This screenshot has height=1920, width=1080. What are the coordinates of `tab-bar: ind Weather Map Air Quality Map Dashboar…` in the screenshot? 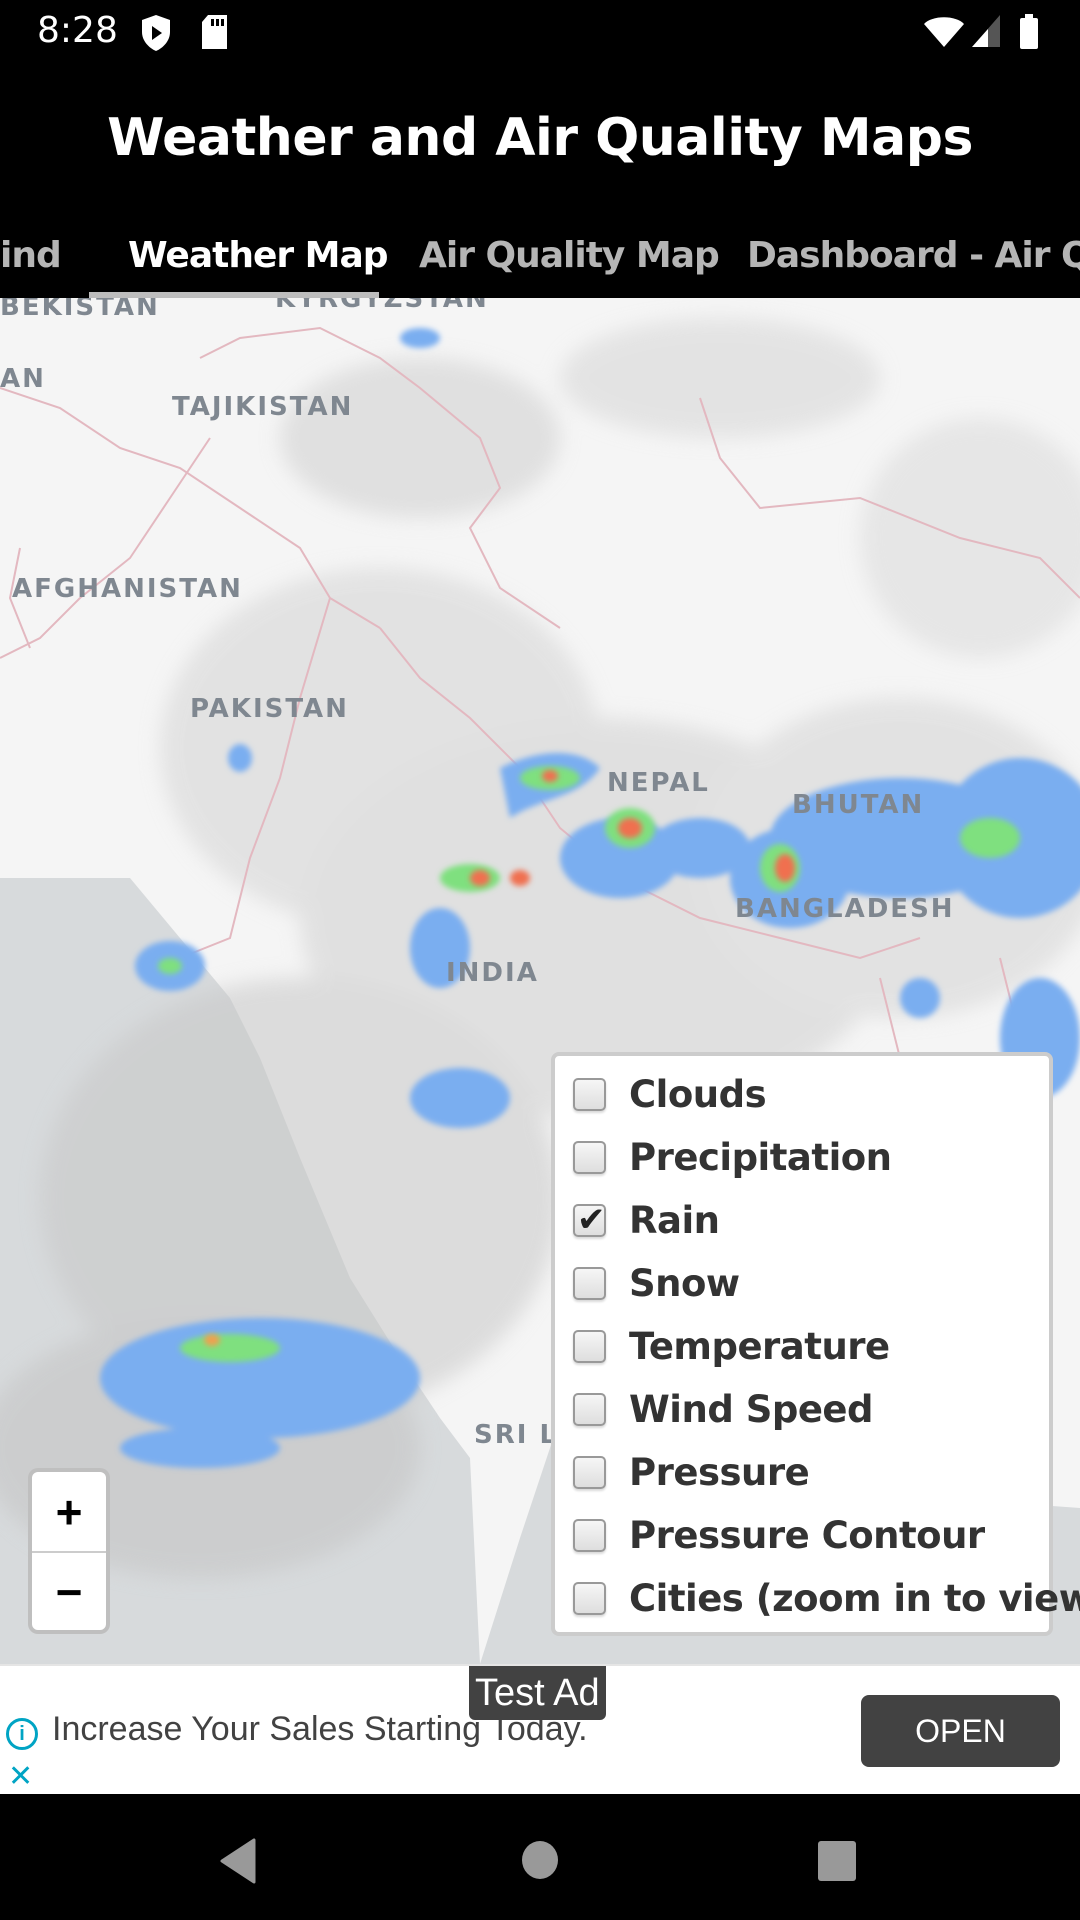 It's located at (540, 257).